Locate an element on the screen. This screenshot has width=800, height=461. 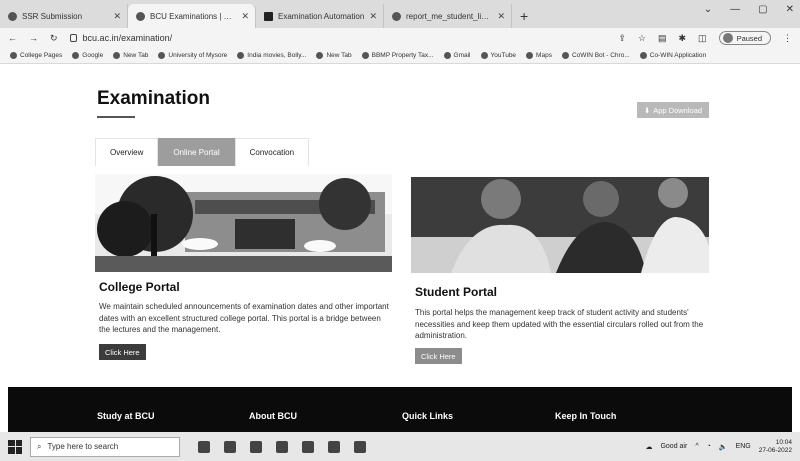
page-tabs: Overview Online Portal Convocation is located at coordinates (202, 152).